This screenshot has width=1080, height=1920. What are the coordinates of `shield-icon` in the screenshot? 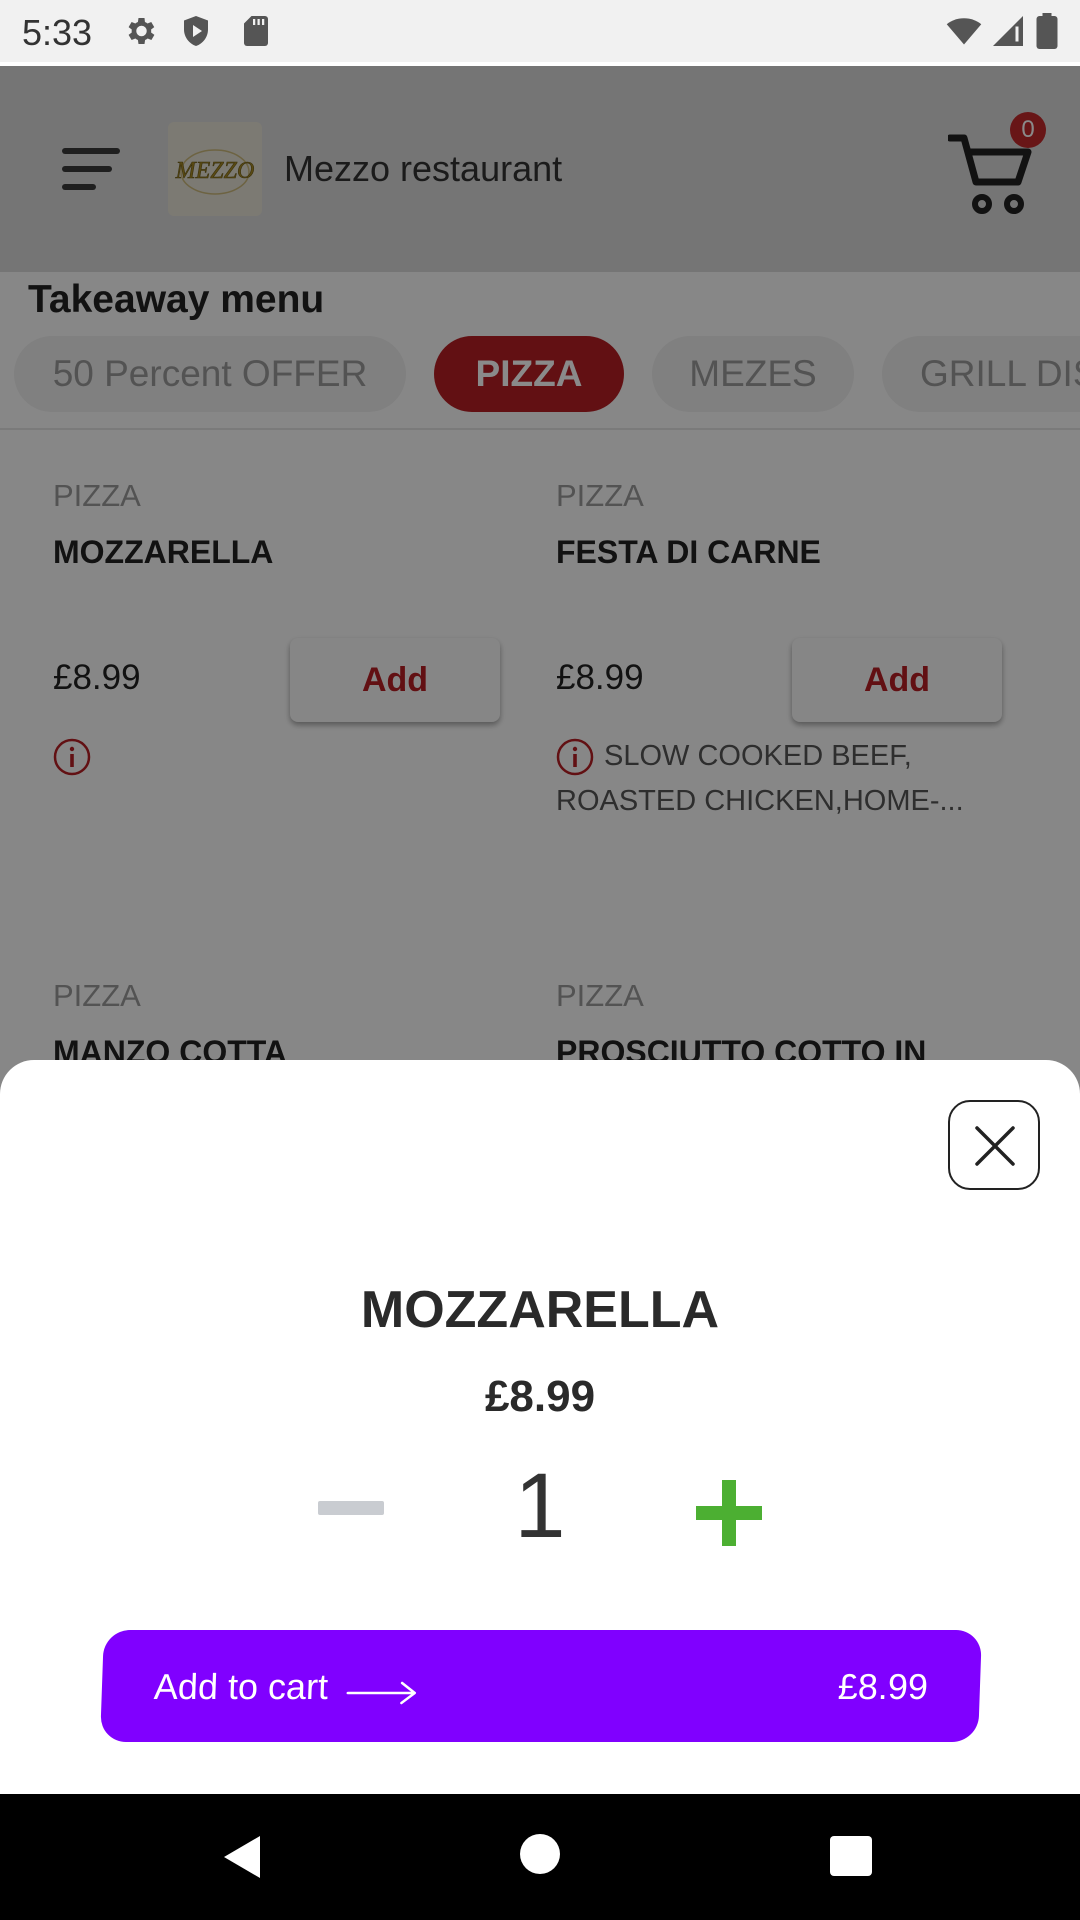 It's located at (196, 31).